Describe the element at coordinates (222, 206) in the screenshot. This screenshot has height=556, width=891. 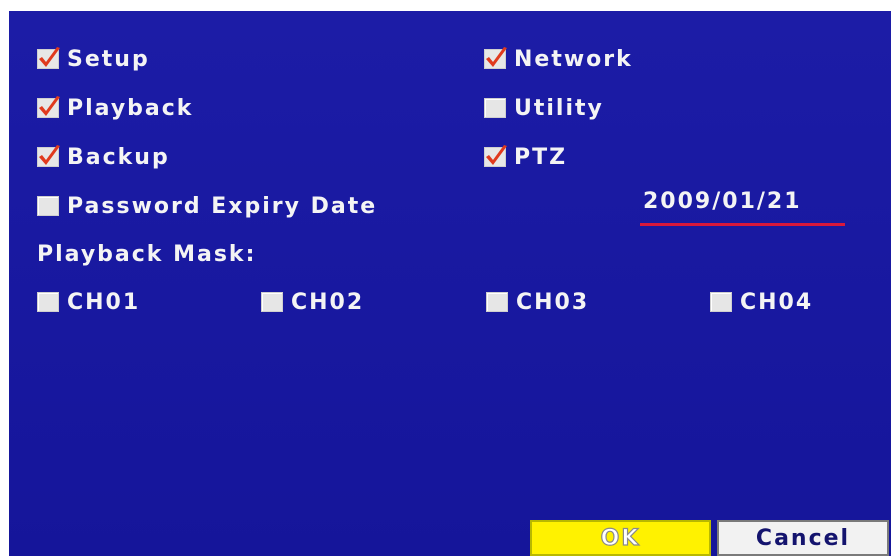
I see `password-expiry-label: Password Expiry Date` at that location.